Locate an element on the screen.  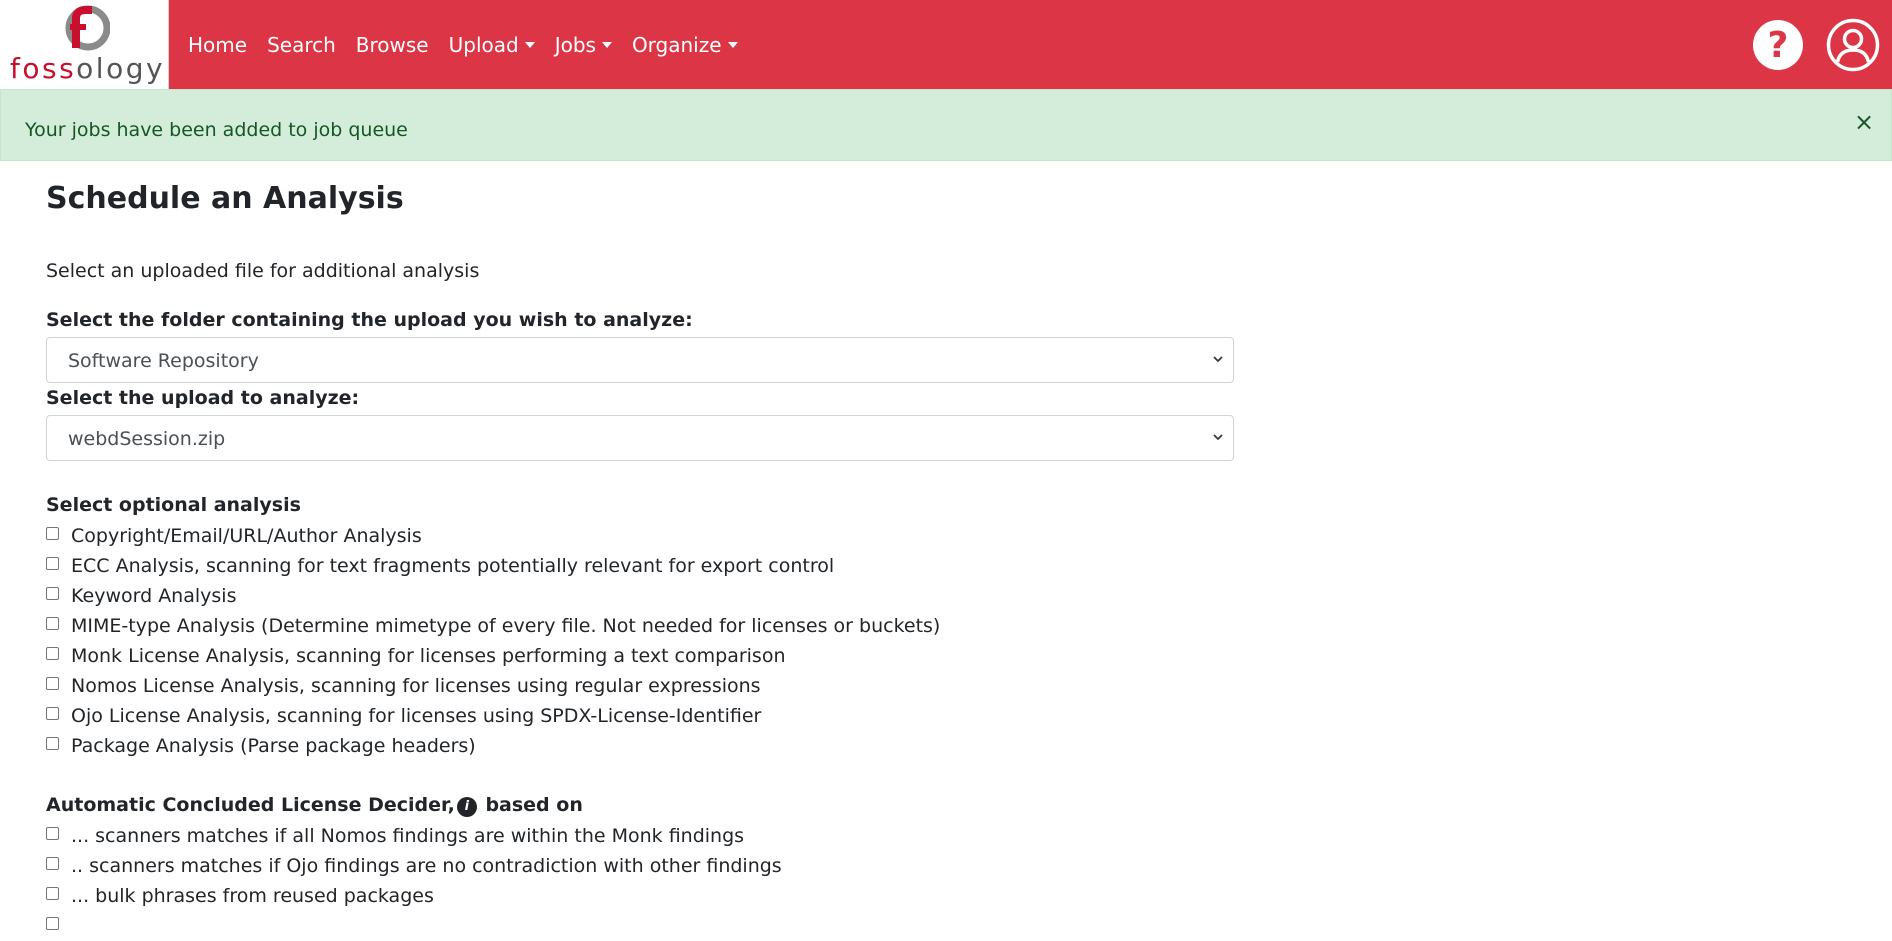
option-label: Keyword Analysis is located at coordinates (154, 596).